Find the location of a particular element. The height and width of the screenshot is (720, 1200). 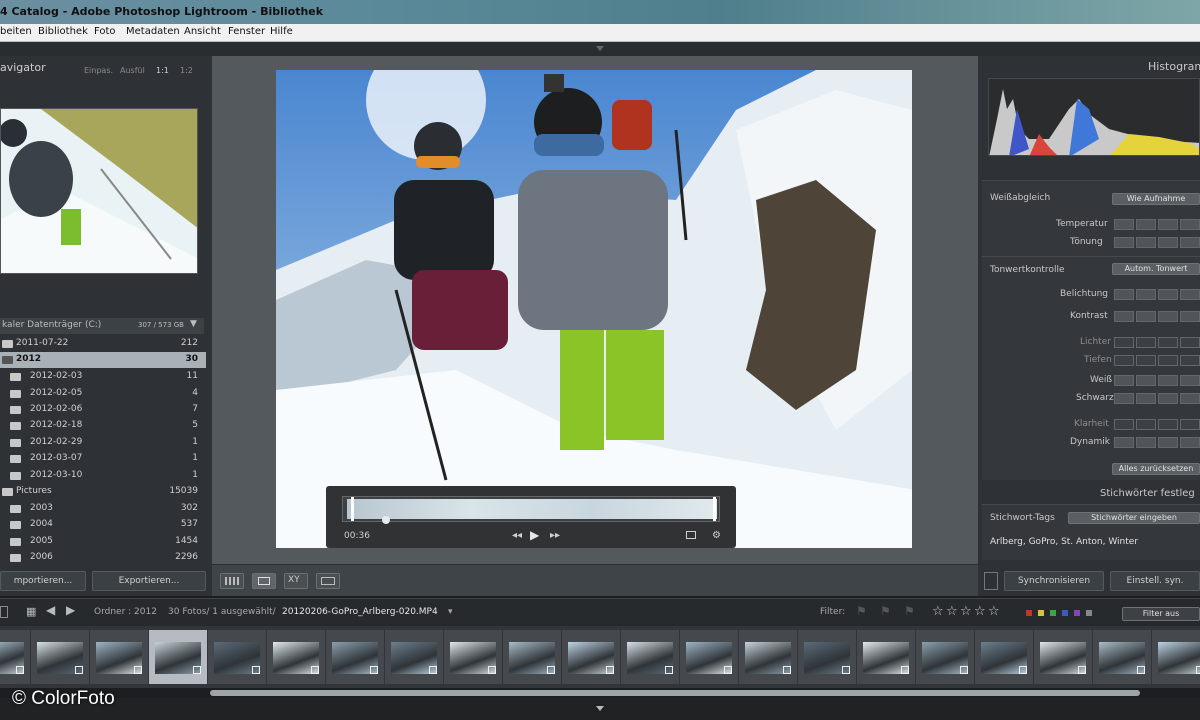

video-frame-strip is located at coordinates (531, 509).